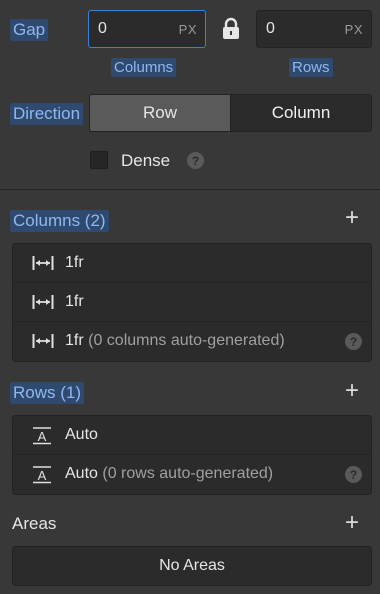  What do you see at coordinates (99, 160) in the screenshot?
I see `dense-checkbox` at bounding box center [99, 160].